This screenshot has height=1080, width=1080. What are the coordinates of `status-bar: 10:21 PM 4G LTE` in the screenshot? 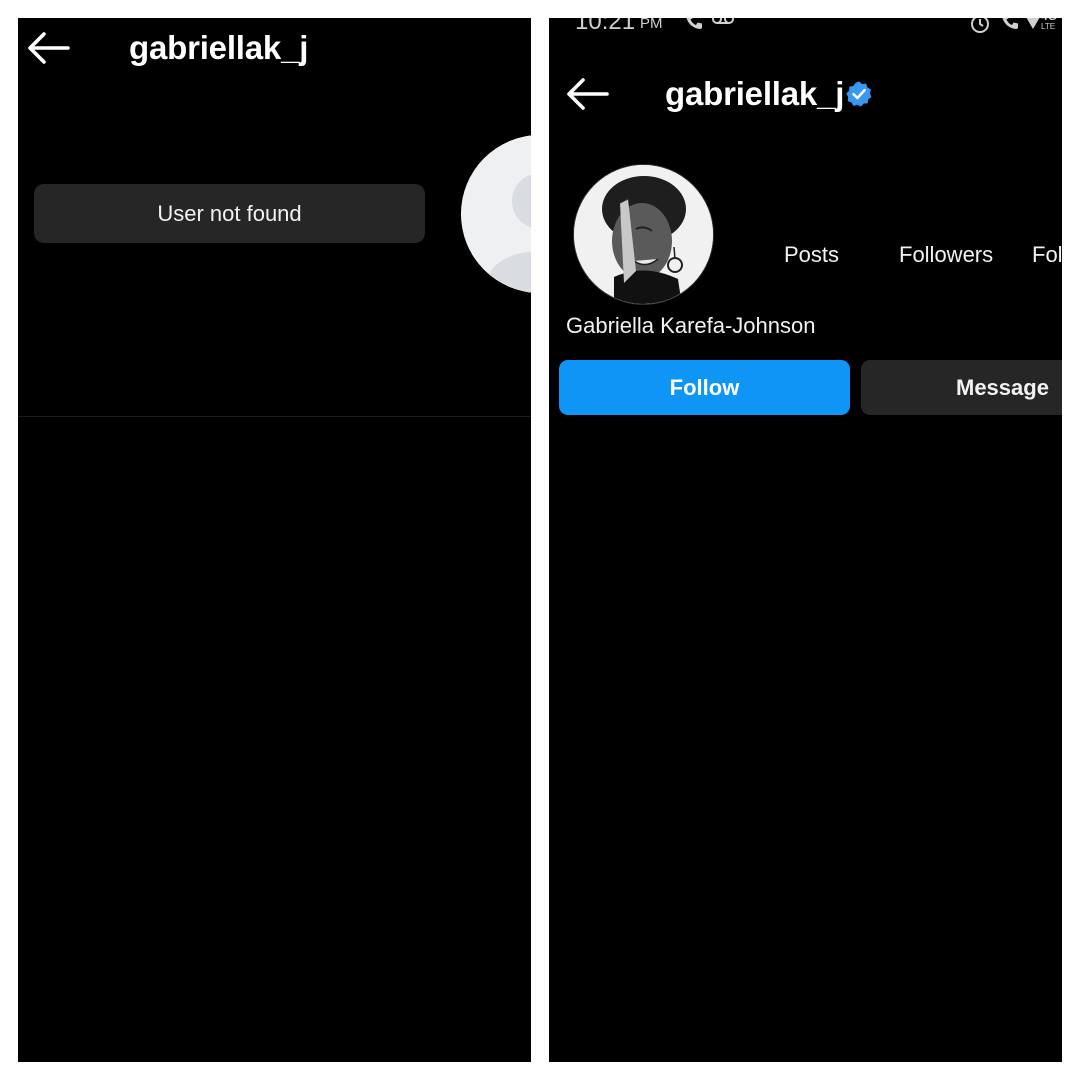 It's located at (805, 27).